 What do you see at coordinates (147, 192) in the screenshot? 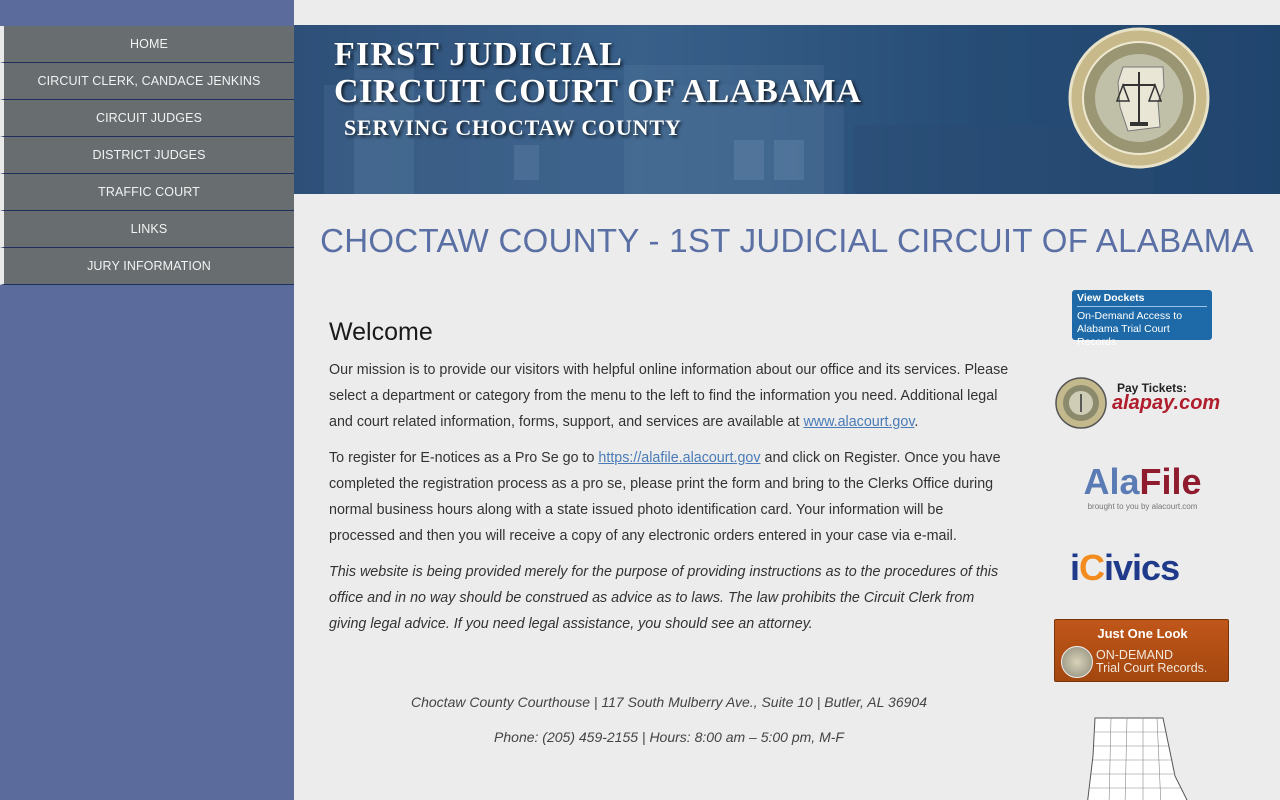
I see `nav-item-traffic-court: TRAFFIC COURT` at bounding box center [147, 192].